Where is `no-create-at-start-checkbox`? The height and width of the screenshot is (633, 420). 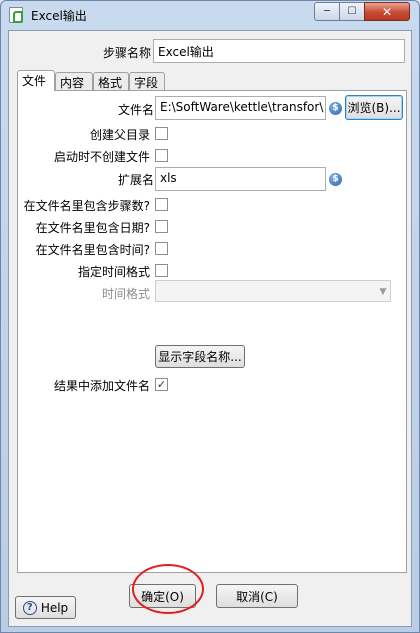 no-create-at-start-checkbox is located at coordinates (161, 155).